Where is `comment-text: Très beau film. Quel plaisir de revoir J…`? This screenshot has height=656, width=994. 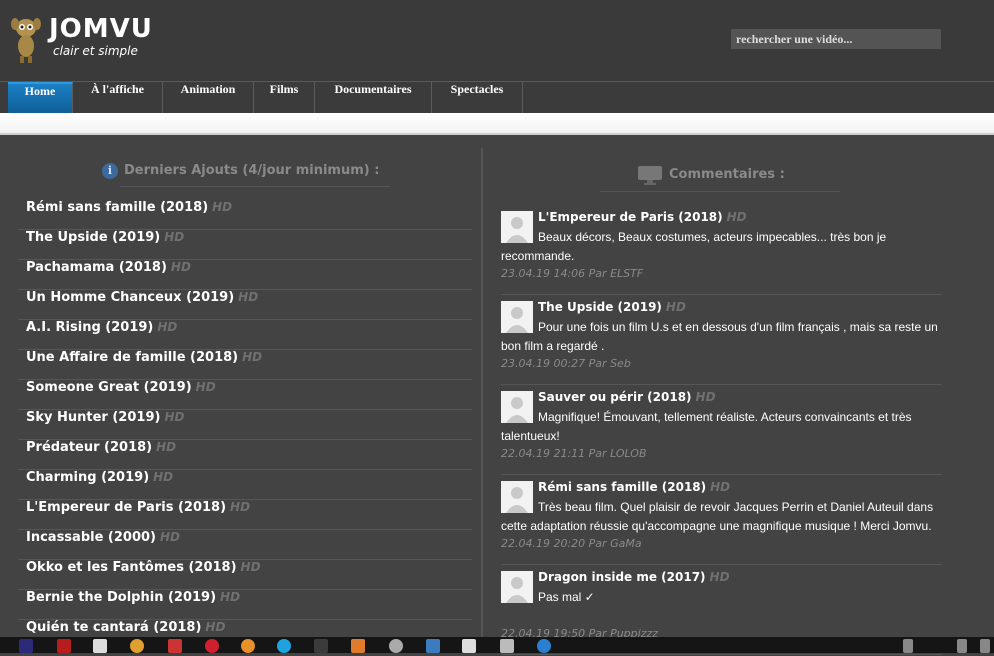 comment-text: Très beau film. Quel plaisir de revoir J… is located at coordinates (717, 516).